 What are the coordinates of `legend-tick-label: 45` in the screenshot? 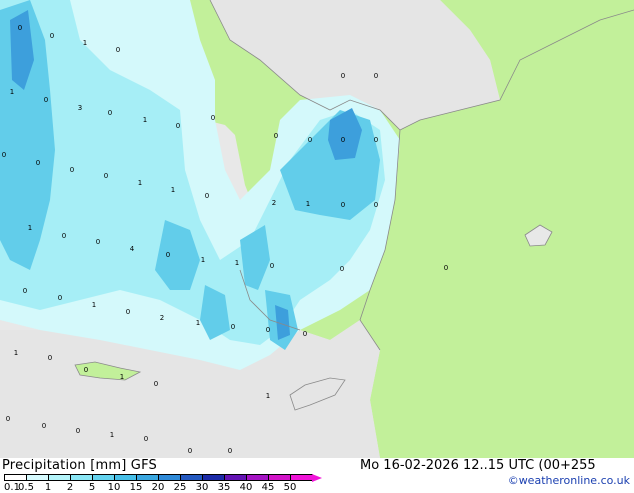 It's located at (268, 487).